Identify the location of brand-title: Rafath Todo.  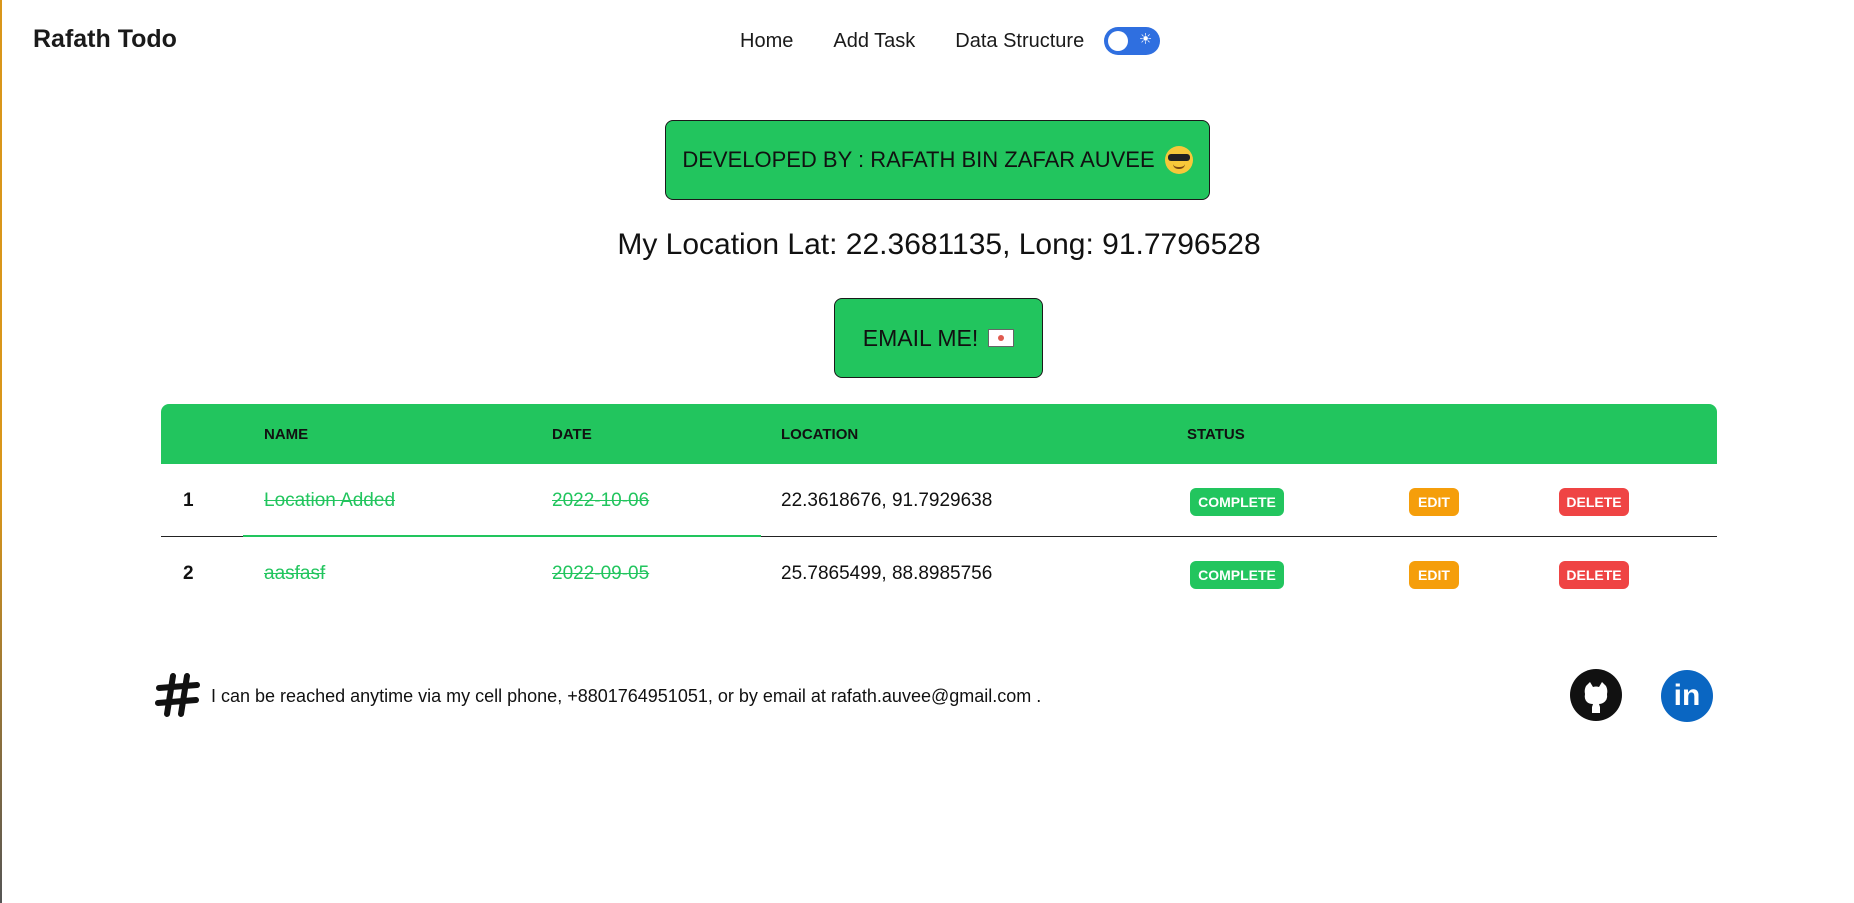
(105, 39).